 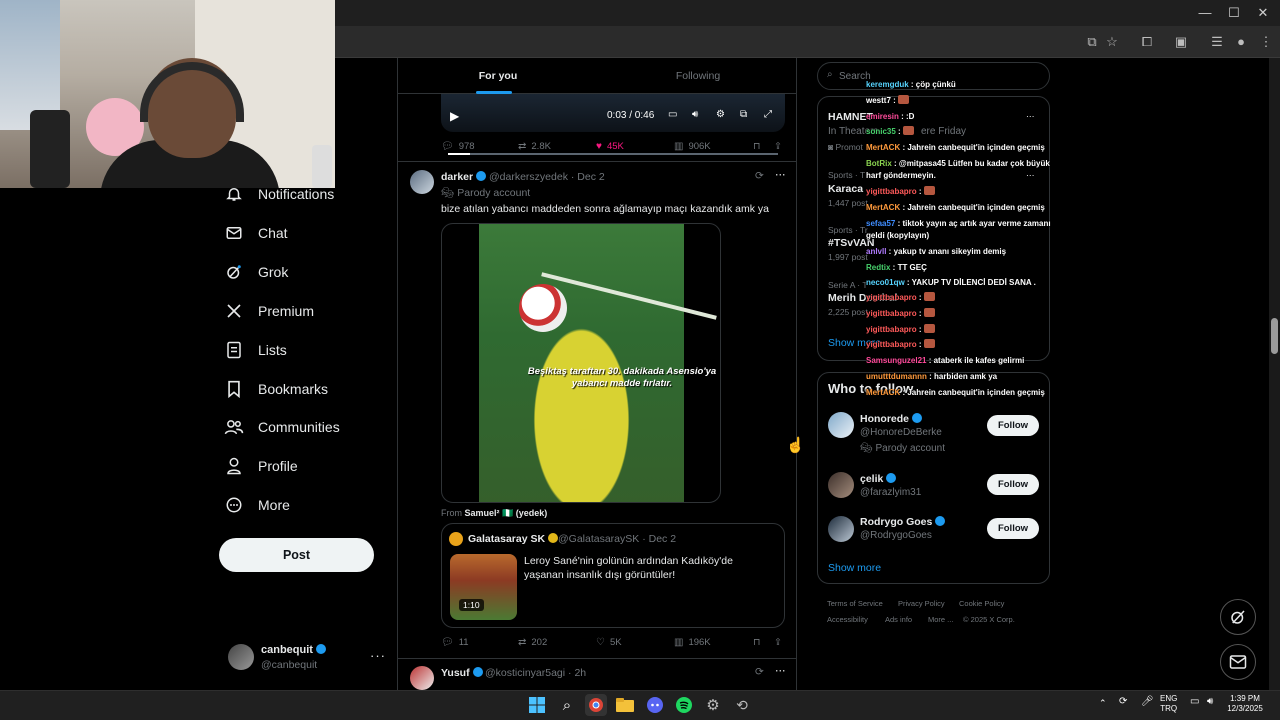 What do you see at coordinates (277, 194) in the screenshot?
I see `nav-notifications: Notifications` at bounding box center [277, 194].